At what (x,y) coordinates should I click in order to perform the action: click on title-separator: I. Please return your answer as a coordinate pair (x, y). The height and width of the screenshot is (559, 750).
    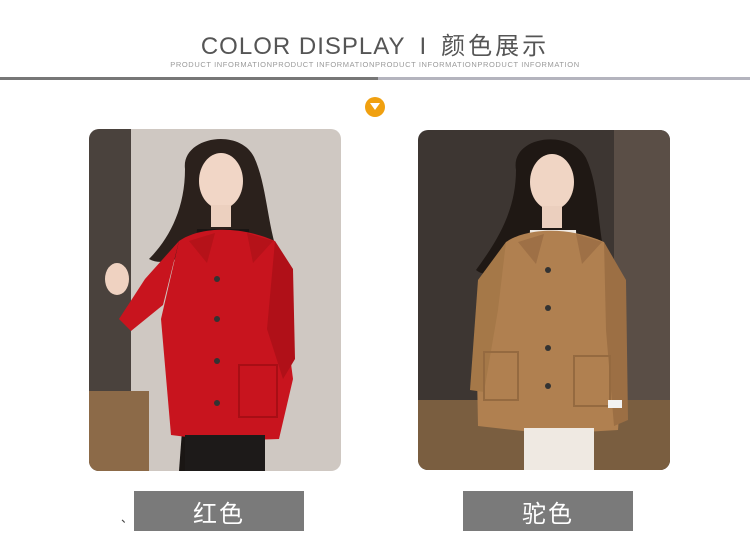
    Looking at the image, I should click on (423, 46).